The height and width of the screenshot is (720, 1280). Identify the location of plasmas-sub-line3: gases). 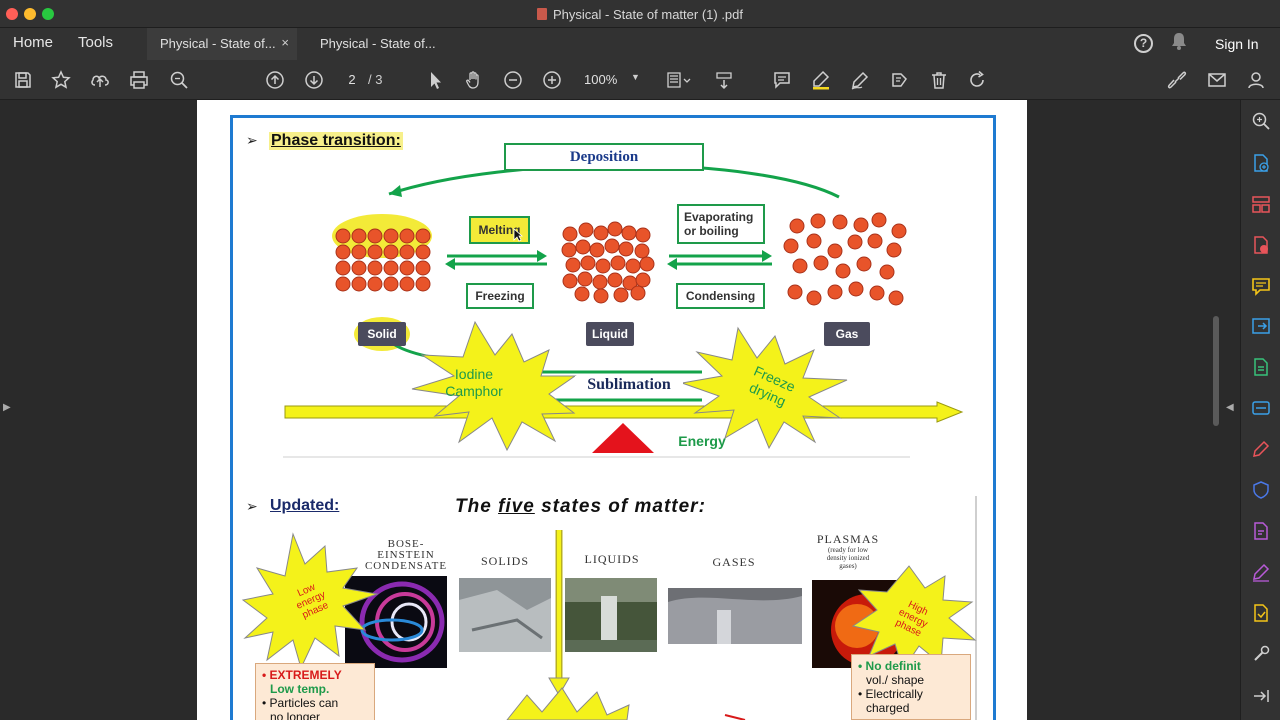
(848, 566).